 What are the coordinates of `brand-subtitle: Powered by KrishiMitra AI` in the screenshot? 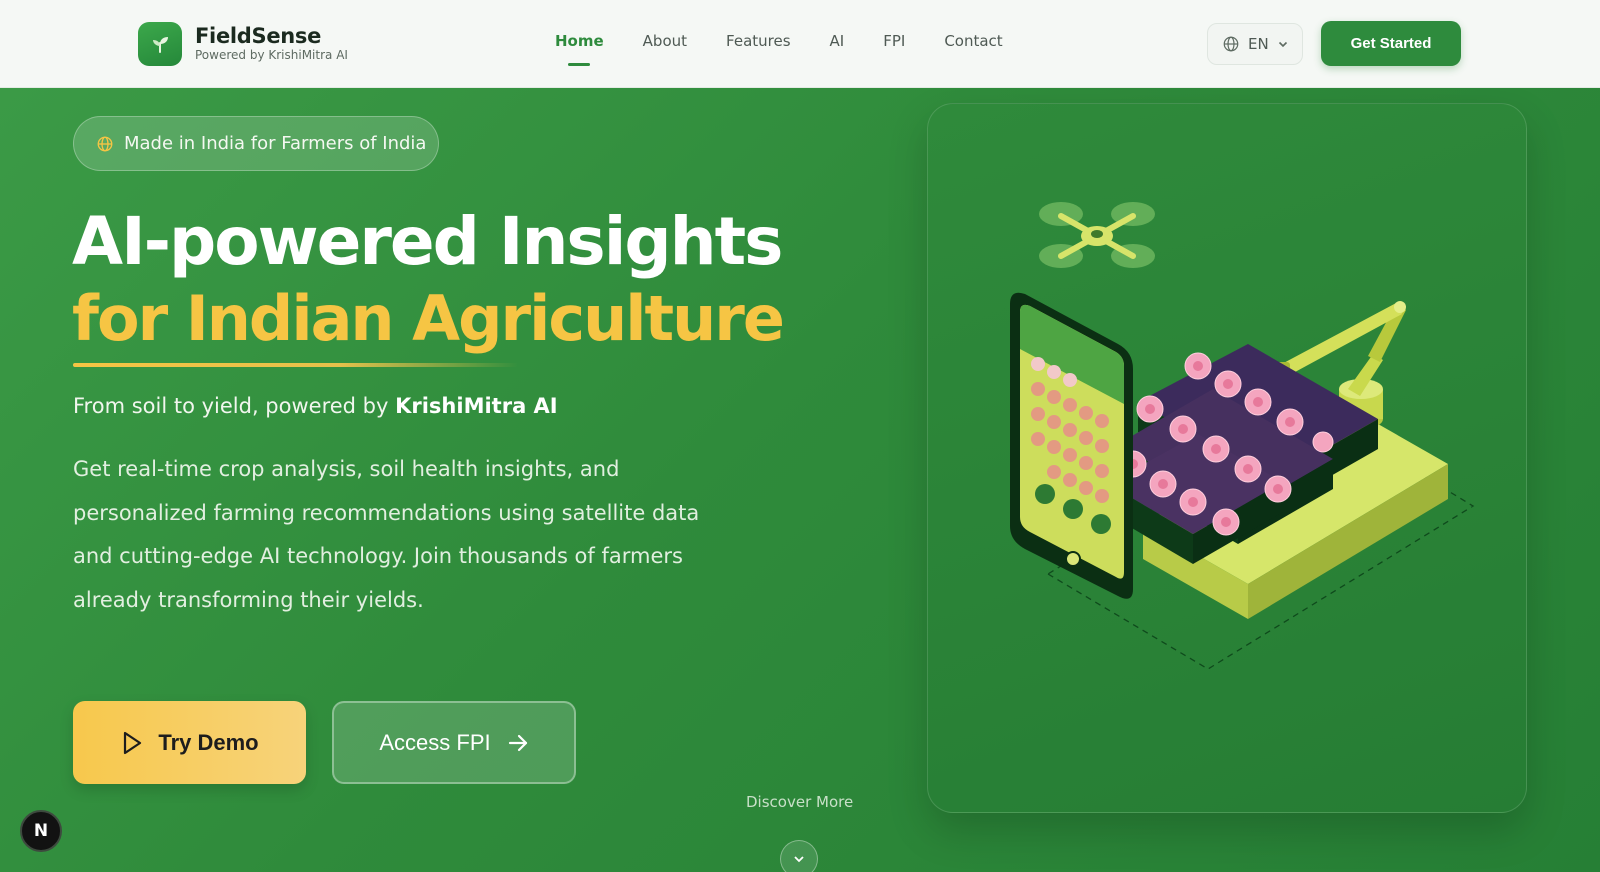 It's located at (271, 55).